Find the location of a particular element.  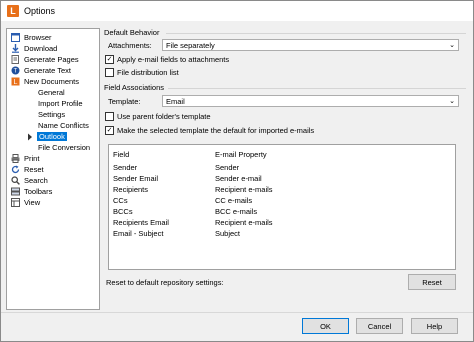

title-bar: L Options is located at coordinates (237, 11).